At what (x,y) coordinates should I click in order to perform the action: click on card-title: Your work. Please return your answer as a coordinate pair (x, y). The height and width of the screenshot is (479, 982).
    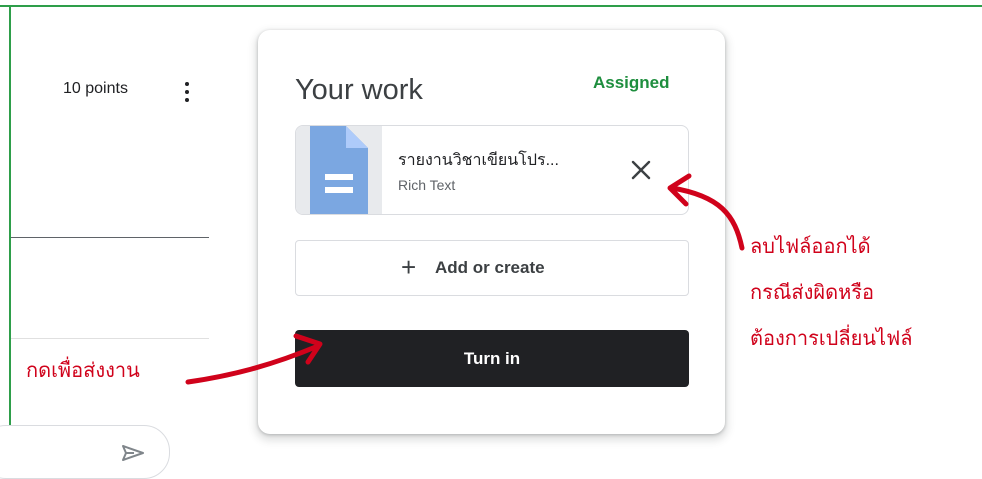
    Looking at the image, I should click on (359, 90).